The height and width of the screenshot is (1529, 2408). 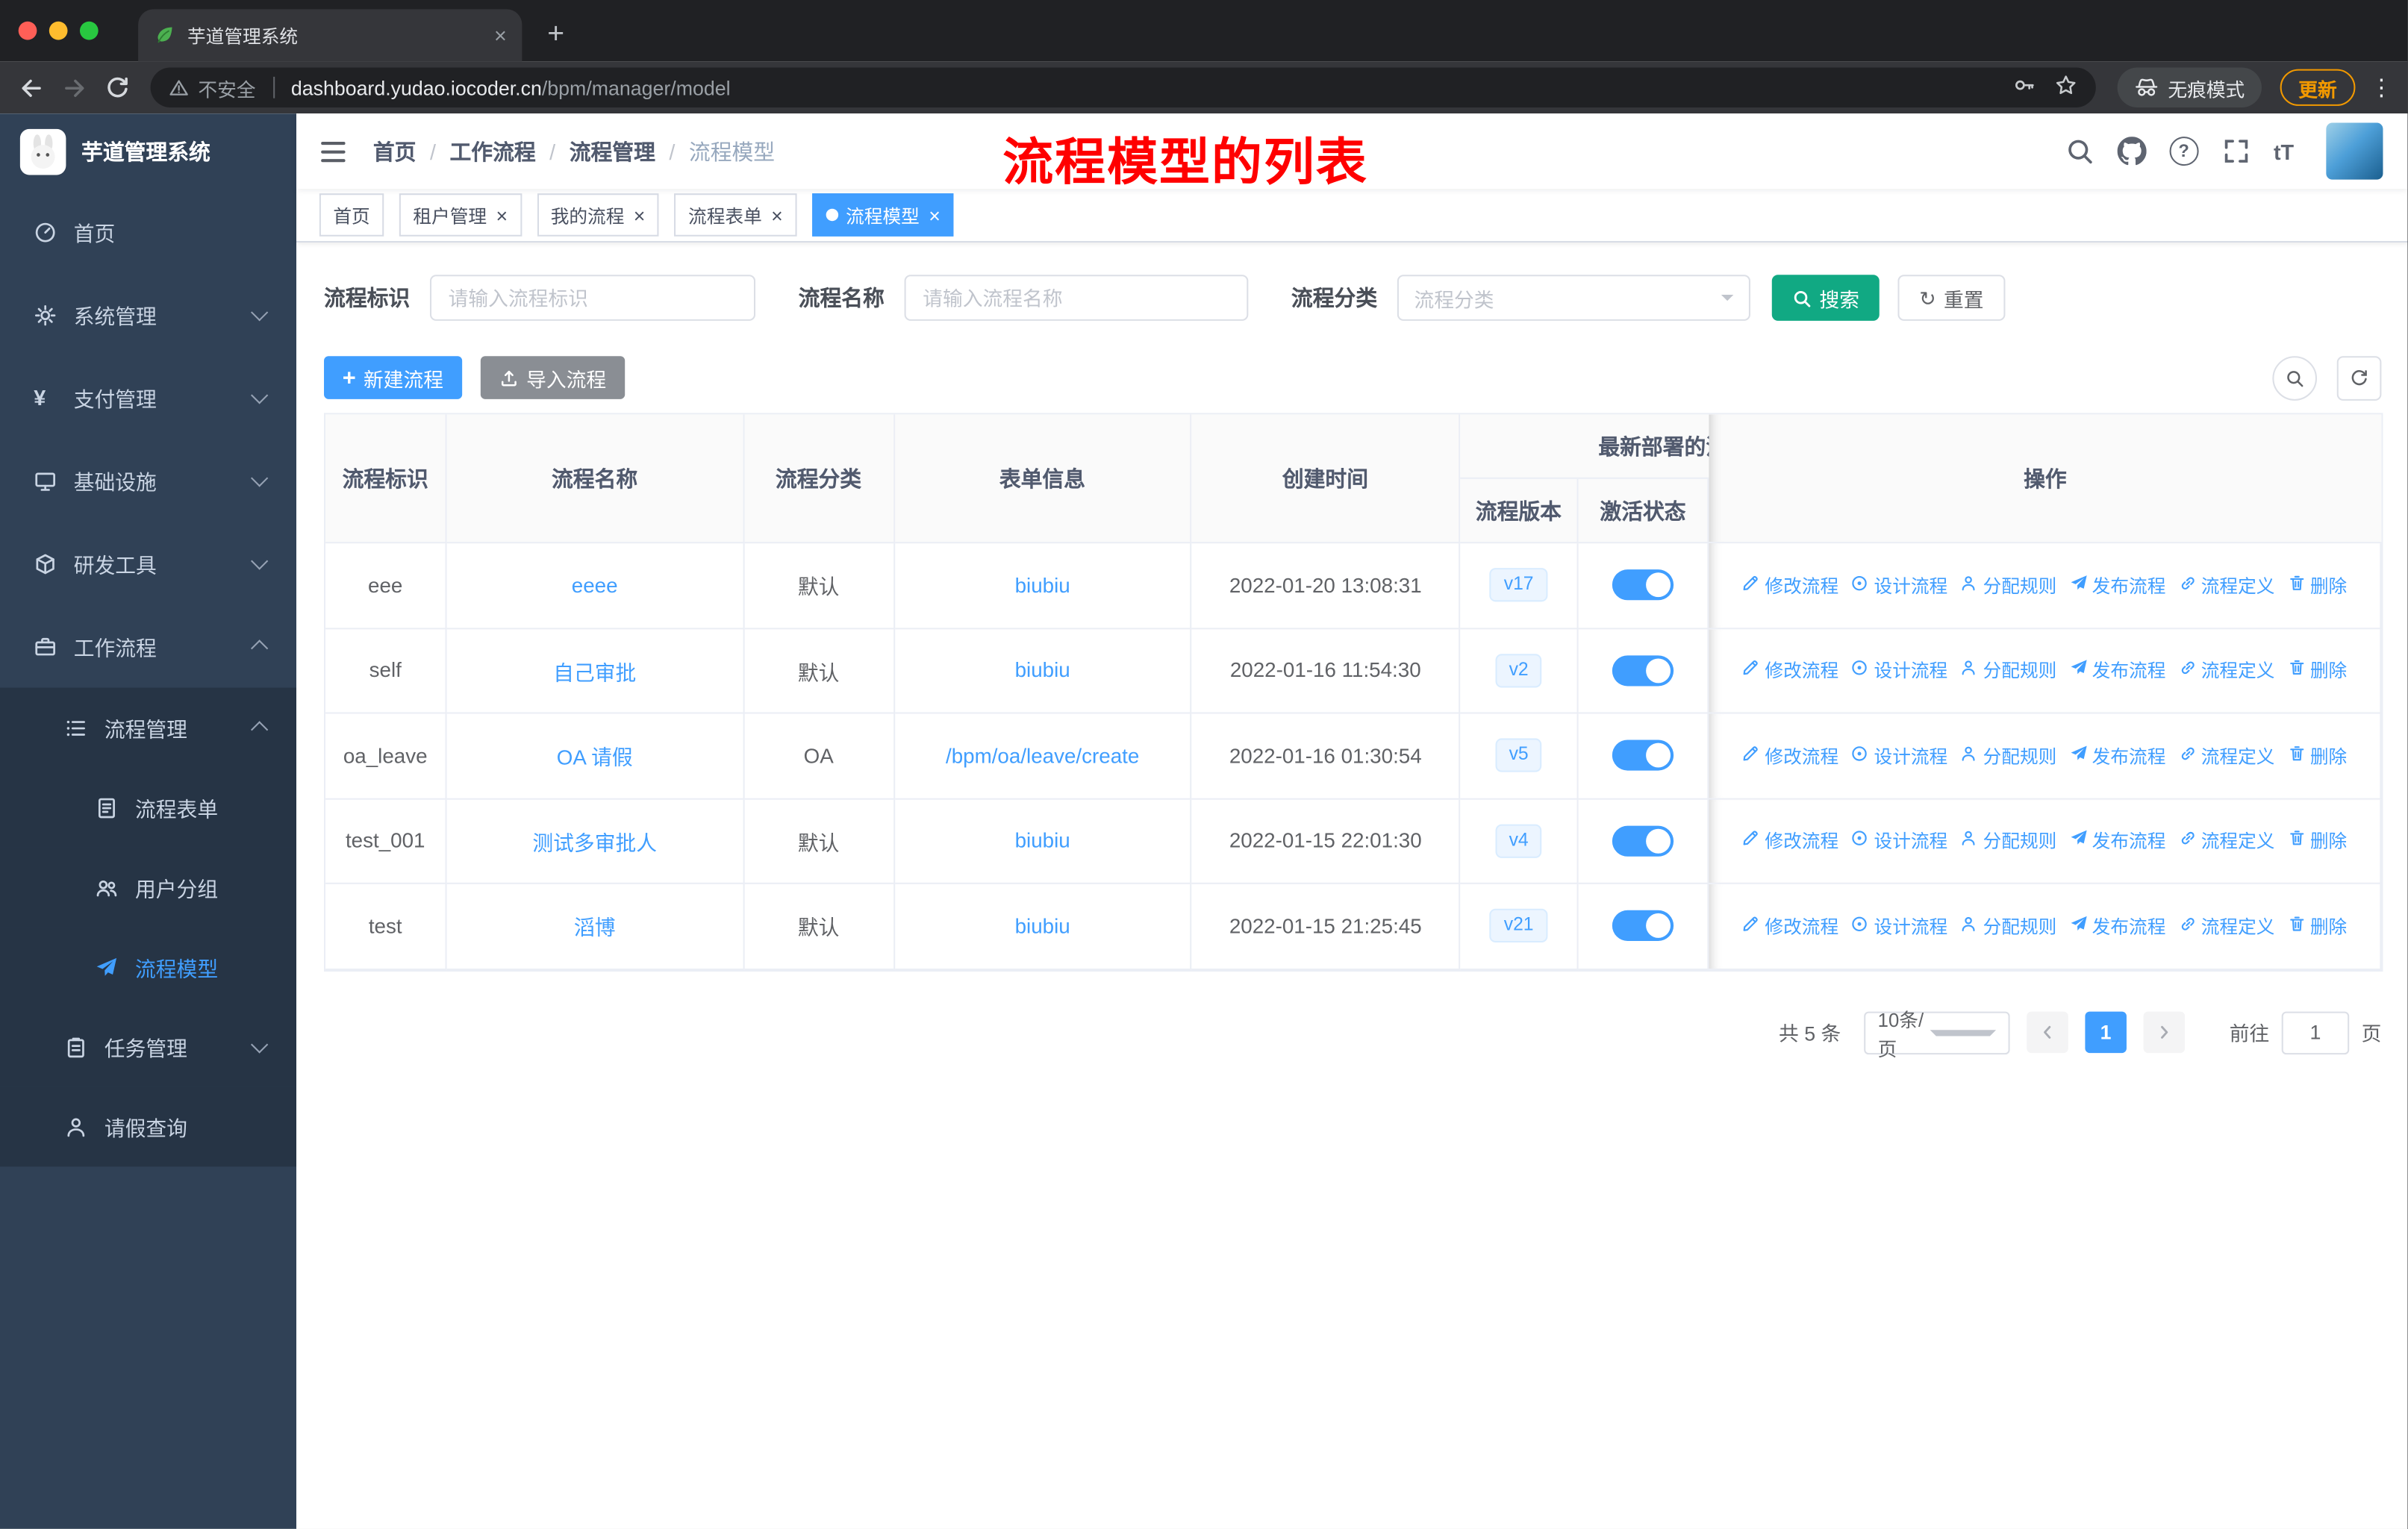 I want to click on breadcrumb-item: 工作流程, so click(x=492, y=151).